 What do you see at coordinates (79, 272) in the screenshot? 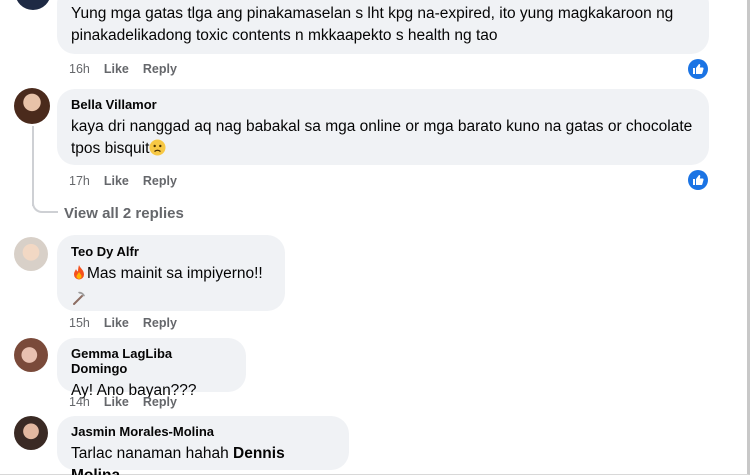
I see `fire-emoji` at bounding box center [79, 272].